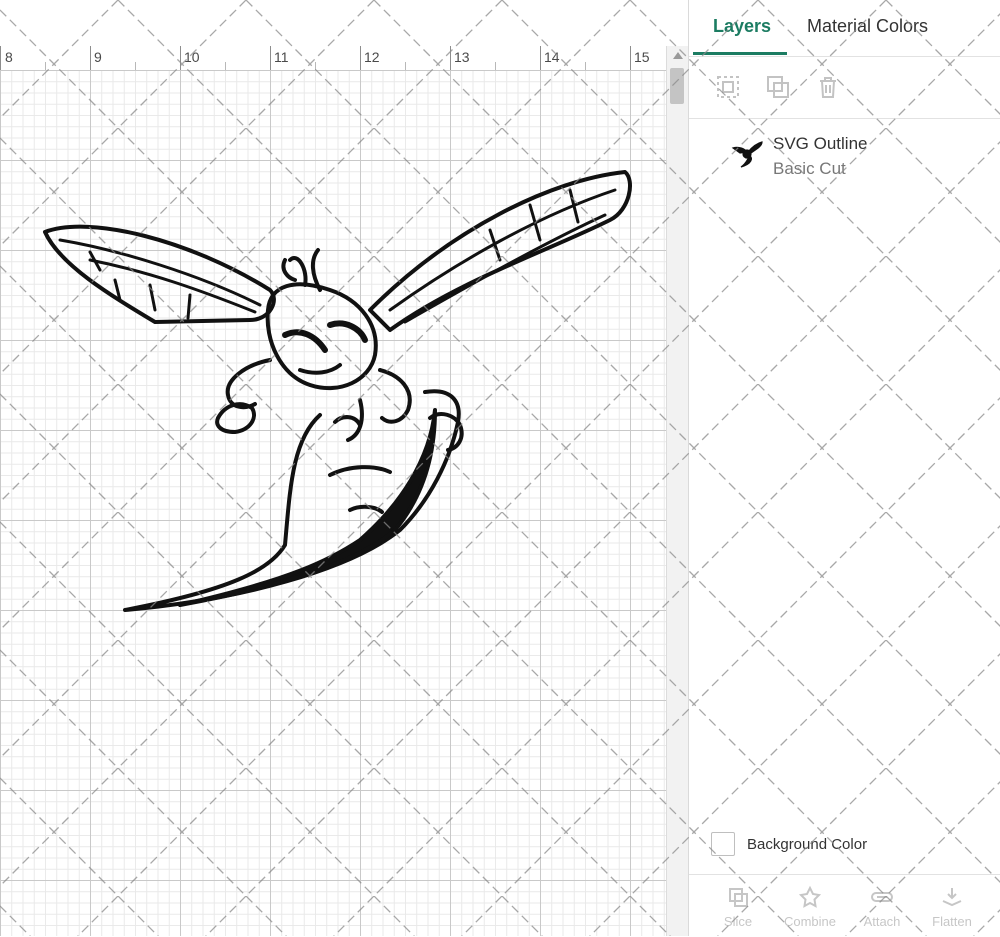 The image size is (1000, 937). Describe the element at coordinates (642, 57) in the screenshot. I see `ruler-label: 15` at that location.